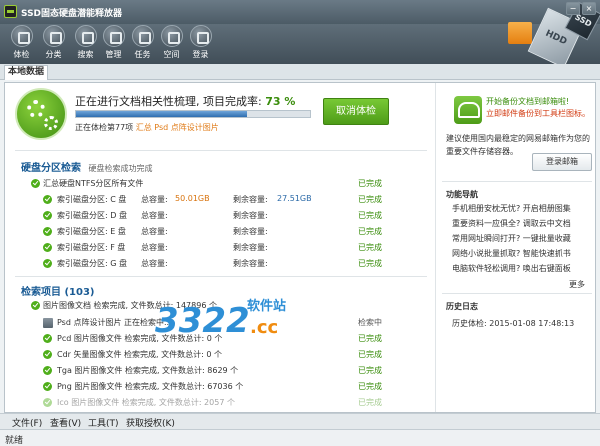 This screenshot has height=446, width=600. What do you see at coordinates (171, 54) in the screenshot?
I see `toolbar-label: 空间` at bounding box center [171, 54].